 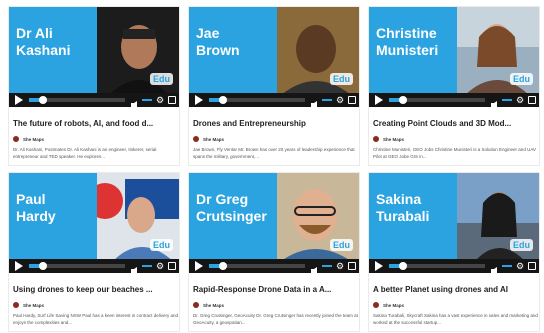 I want to click on video-thumbnail: Jae Brown Edu ⚙, so click(x=274, y=57).